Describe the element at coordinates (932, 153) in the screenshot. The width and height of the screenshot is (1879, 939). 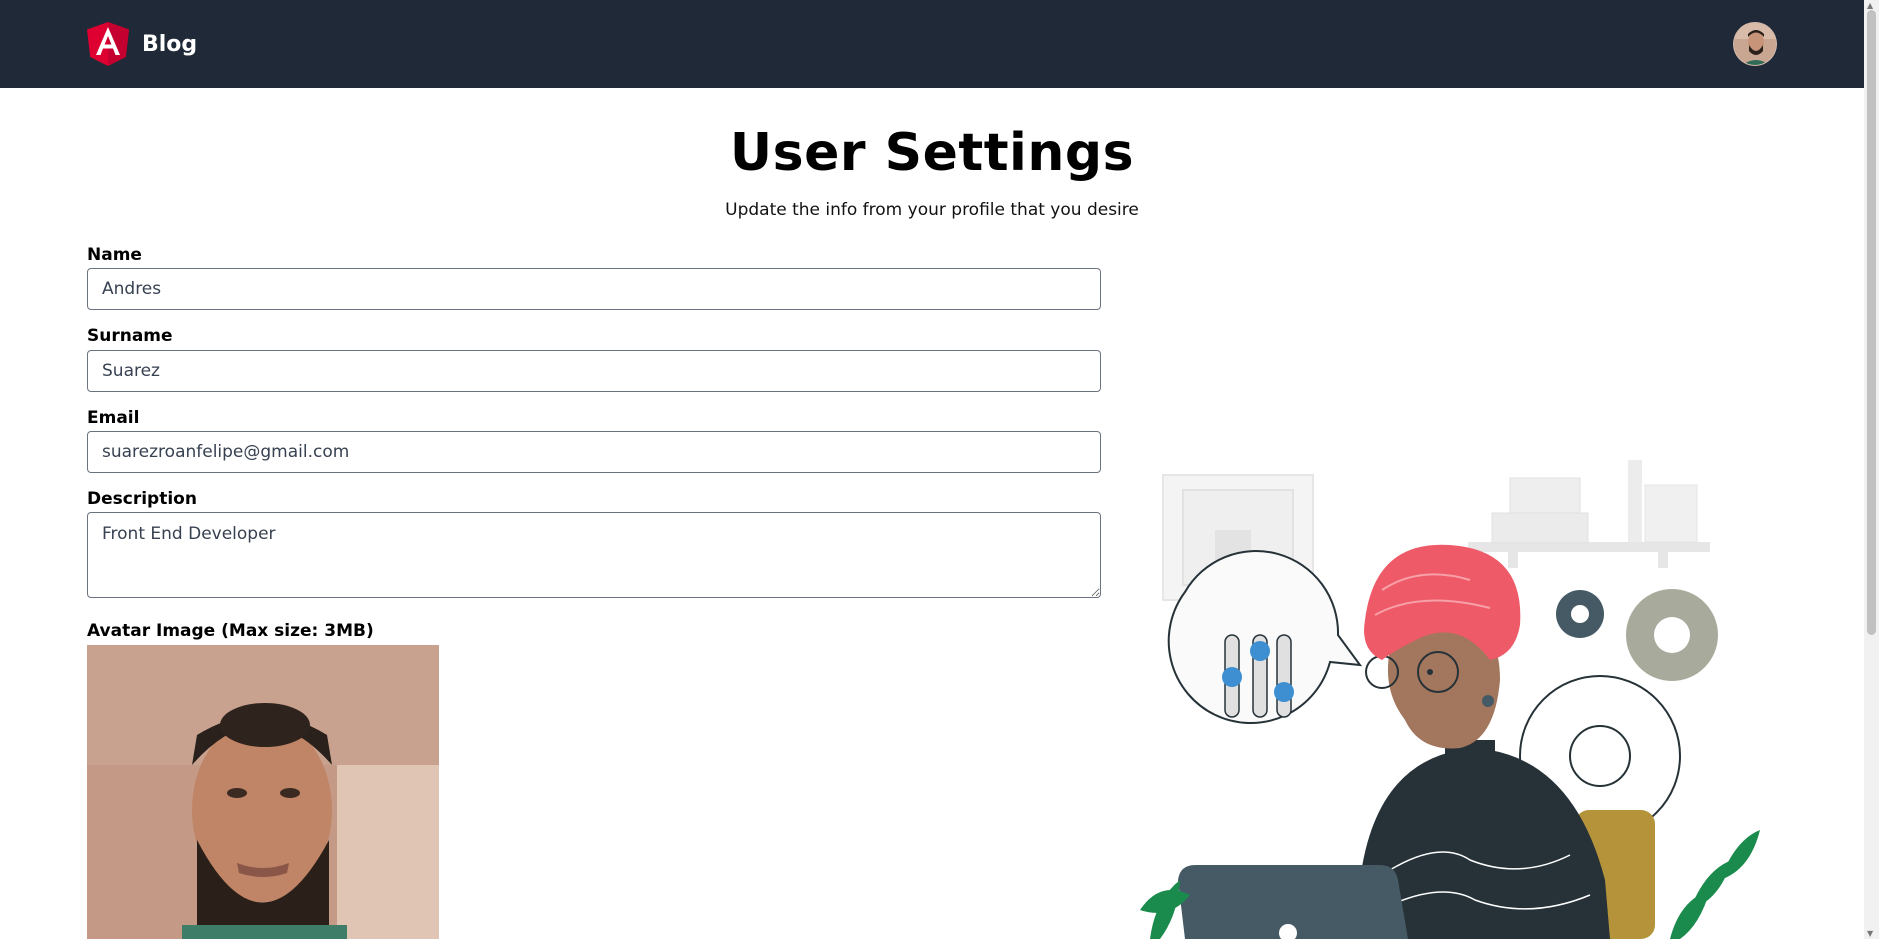
I see `page-title: User Settings` at that location.